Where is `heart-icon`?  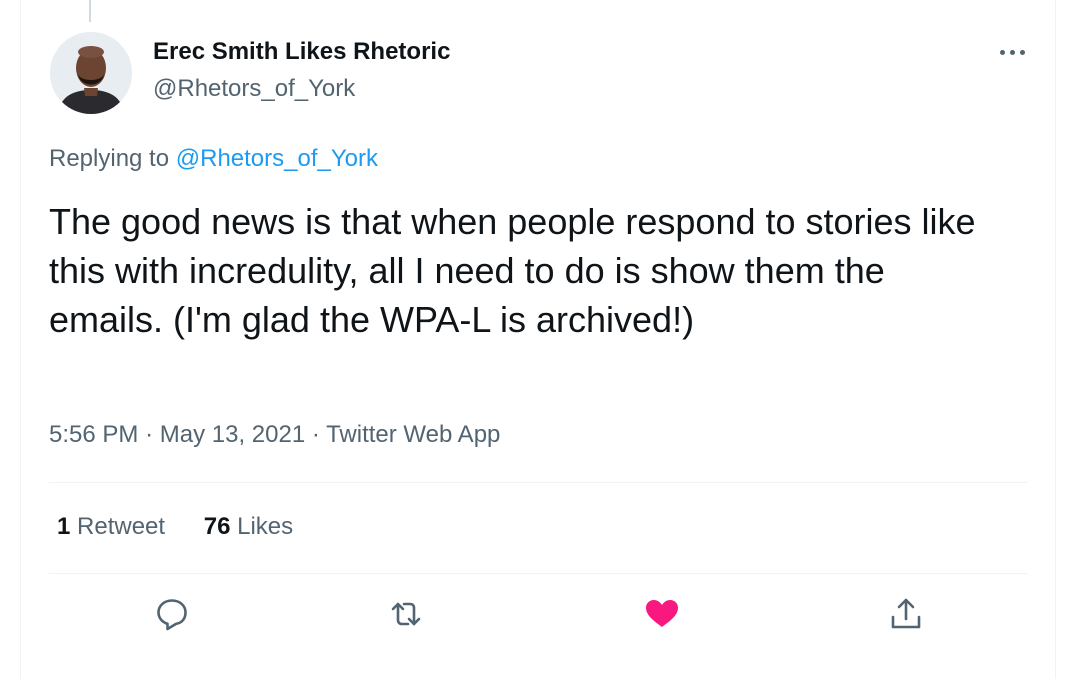 heart-icon is located at coordinates (662, 613).